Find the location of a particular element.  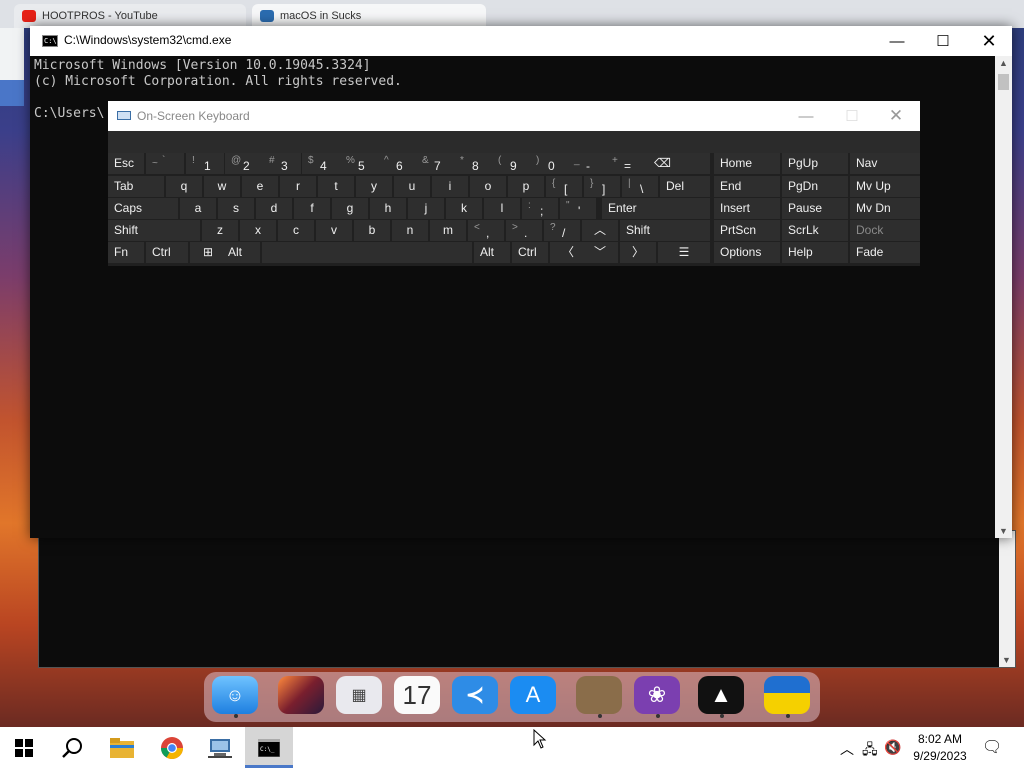

cmd-titlebar: C:\ C:\Windows\system32\cmd.exe — ☐ ✕ is located at coordinates (521, 41).